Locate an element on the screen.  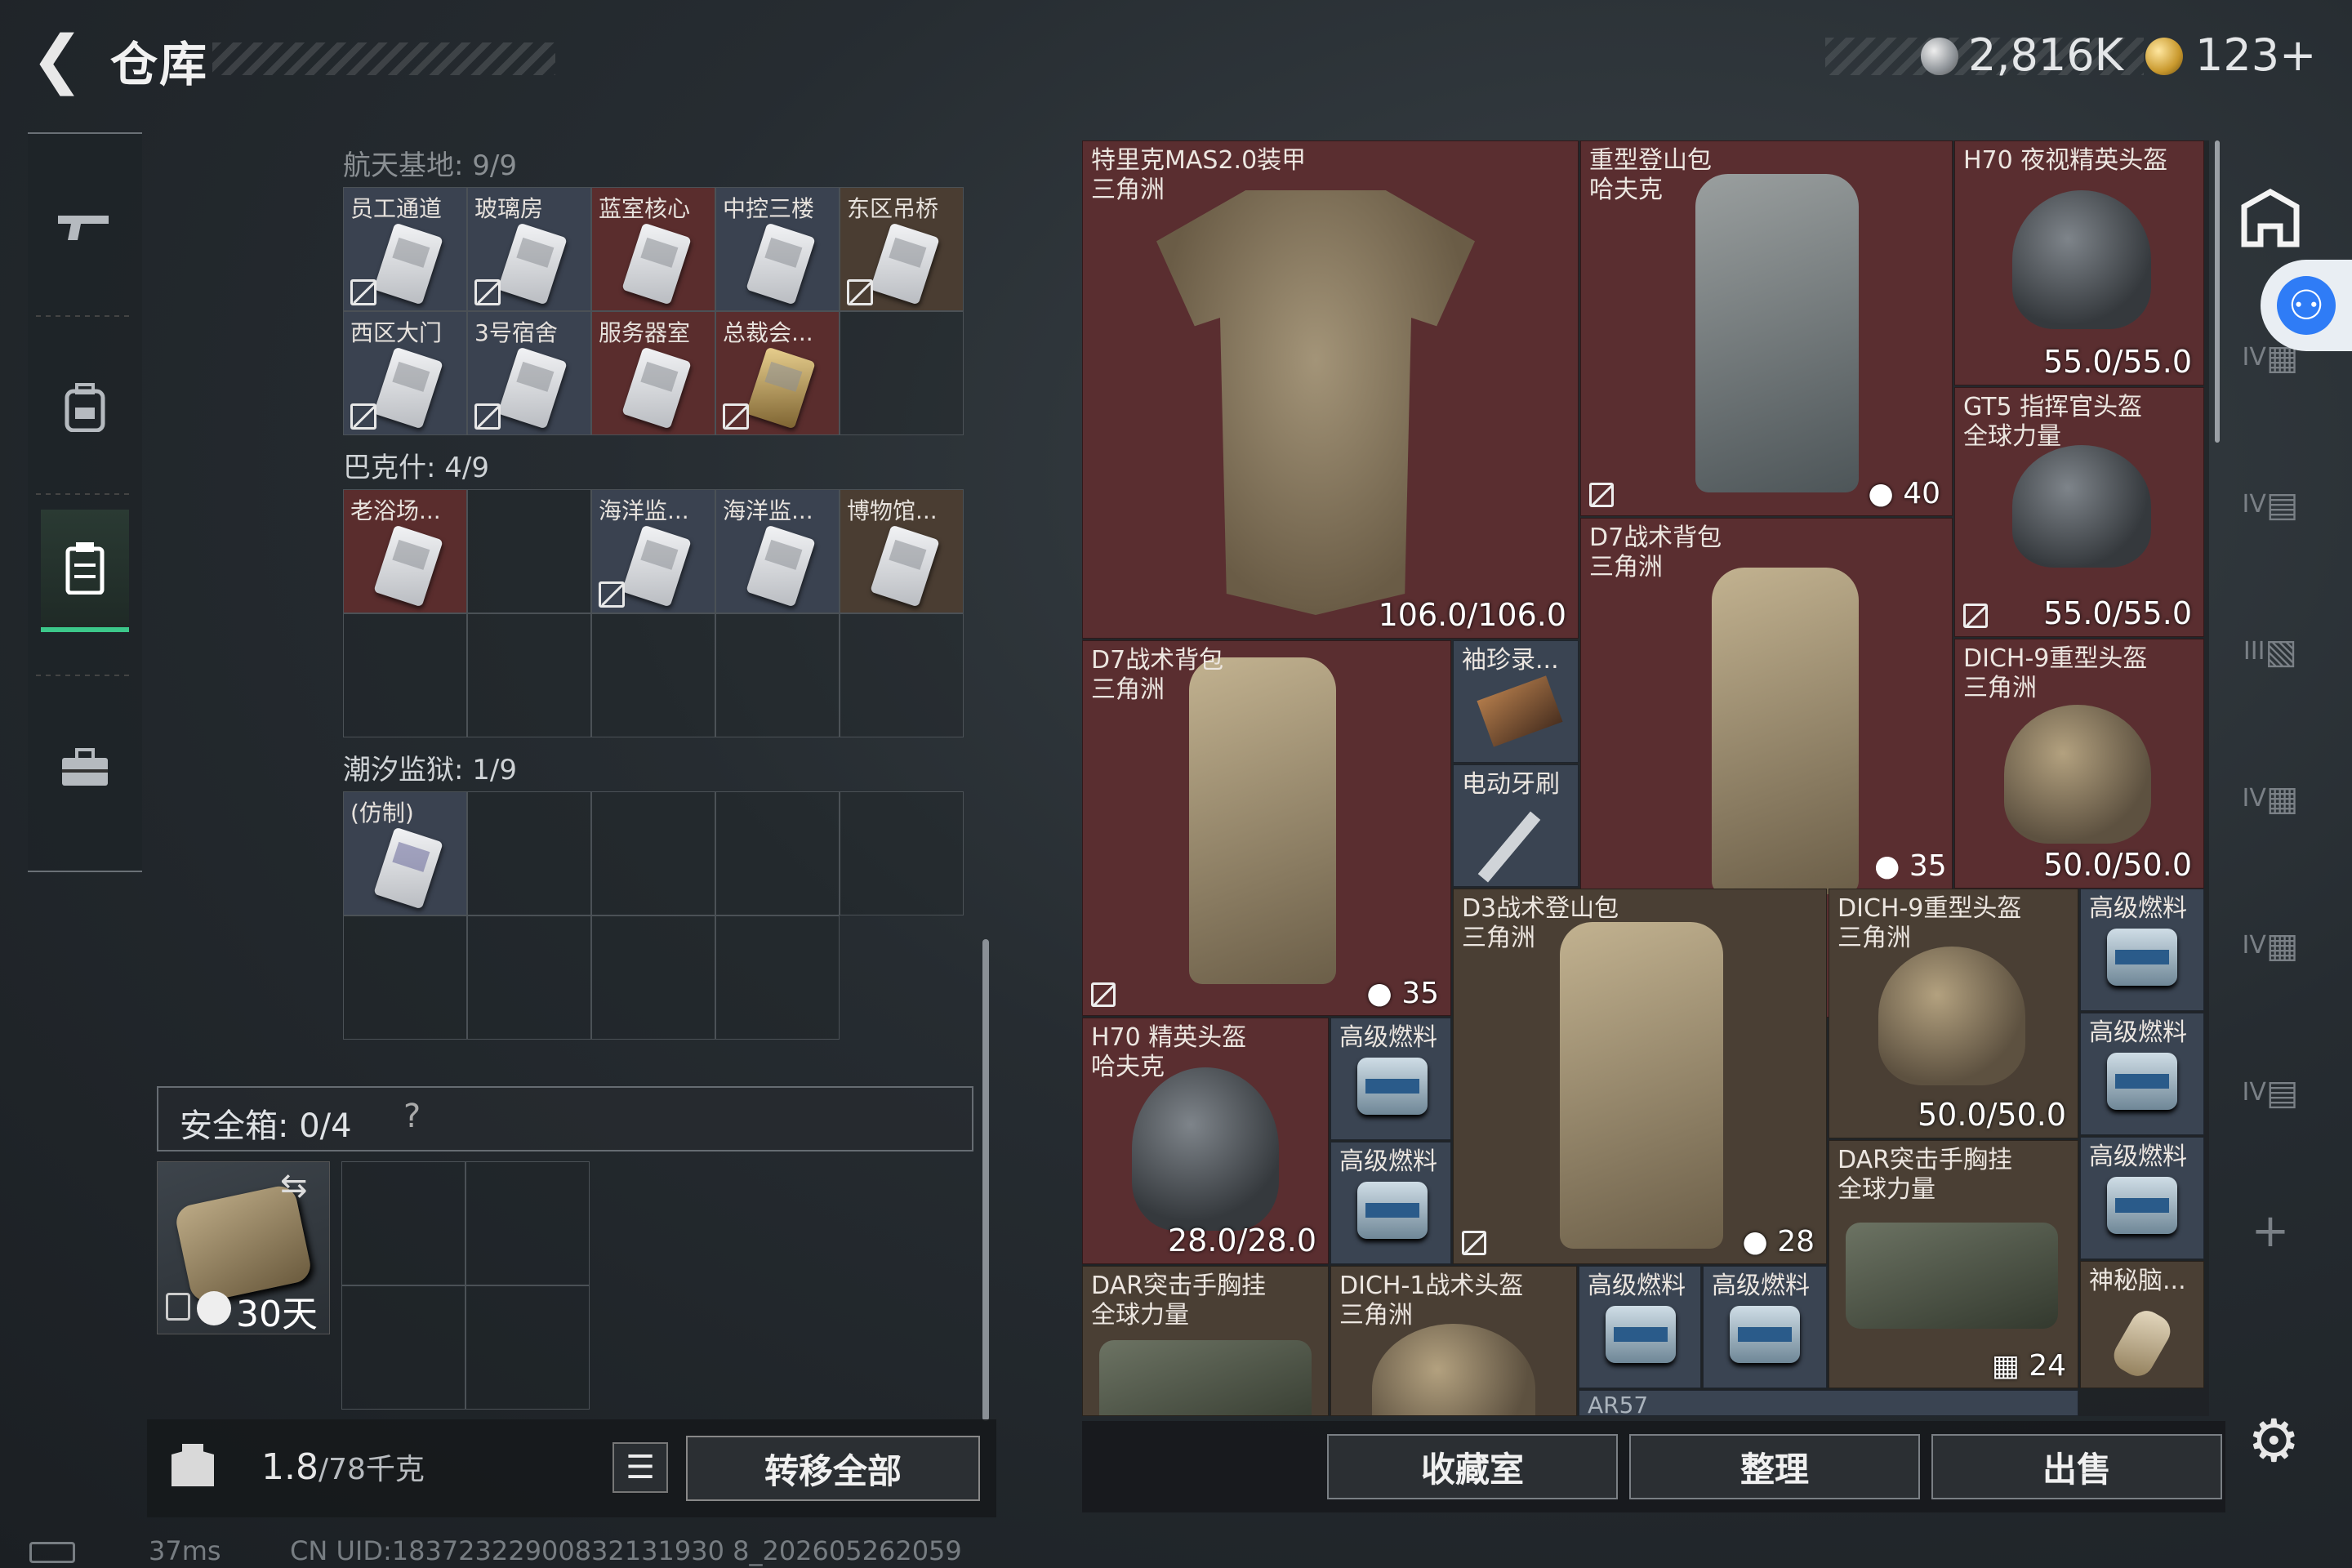
item-gt5-helmet: GT5 指挥官头盔 全球力量 55.0/55.0 is located at coordinates (2079, 512).